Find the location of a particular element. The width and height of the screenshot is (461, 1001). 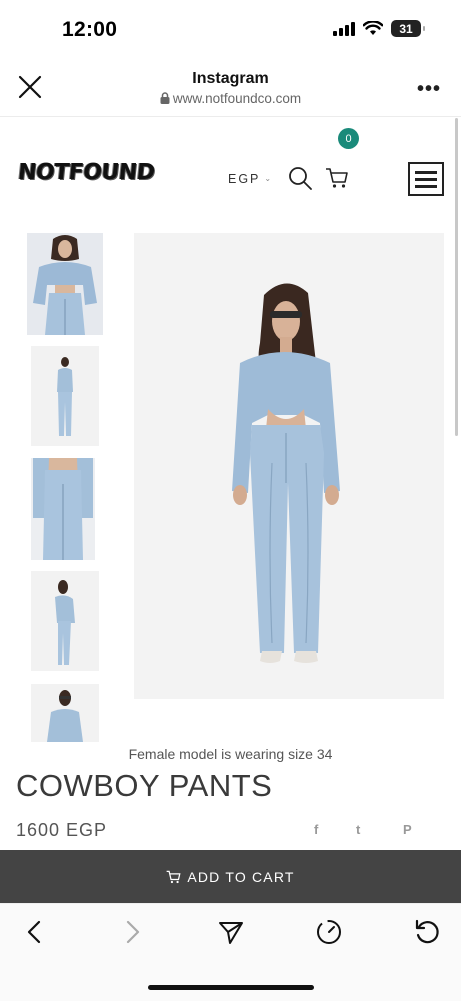

product-price: 1600 EGP is located at coordinates (62, 830).